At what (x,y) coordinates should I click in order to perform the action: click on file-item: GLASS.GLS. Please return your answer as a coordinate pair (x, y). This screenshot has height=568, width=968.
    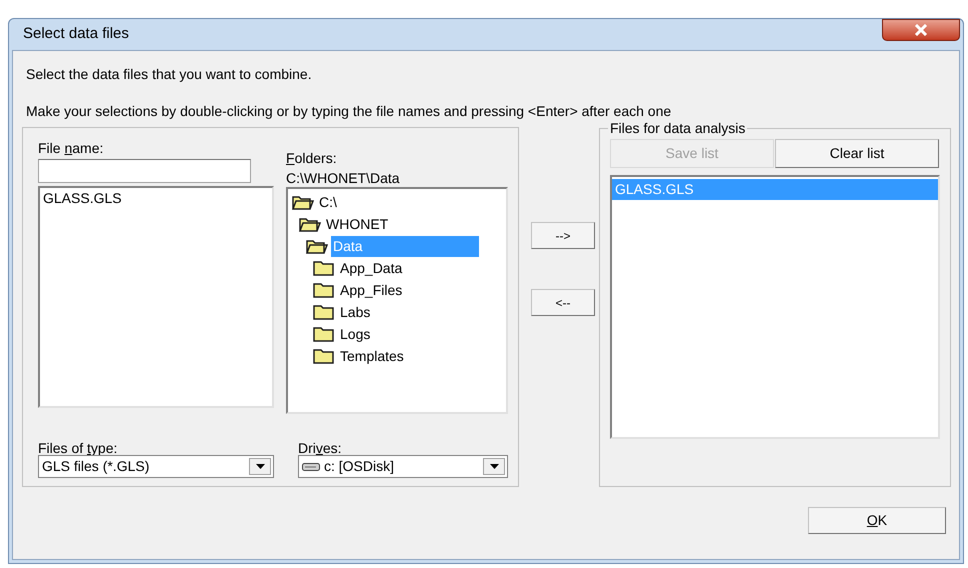
    Looking at the image, I should click on (156, 198).